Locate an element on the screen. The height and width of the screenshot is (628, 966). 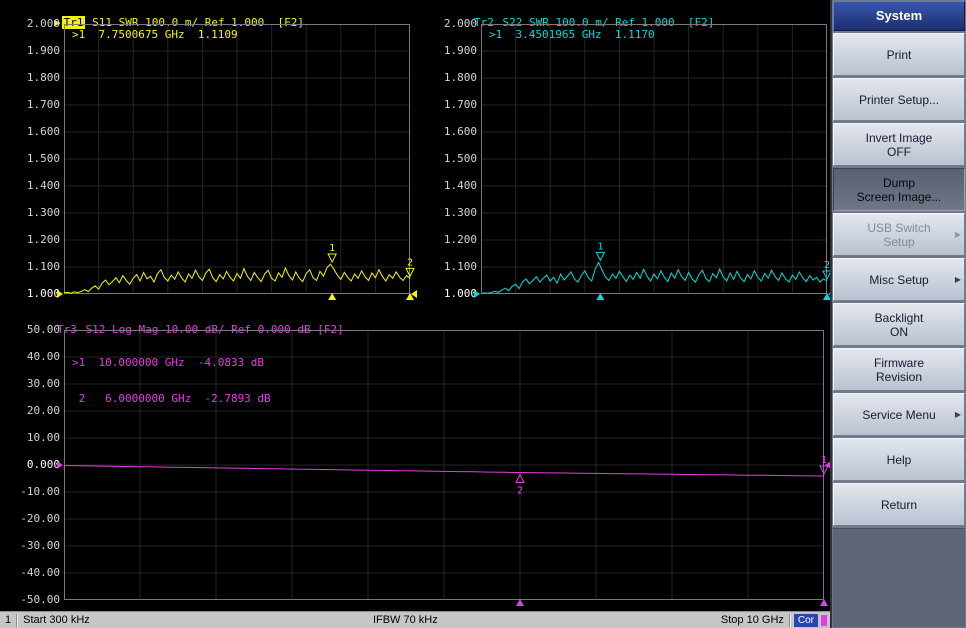
y-axis-label: 1.000 is located at coordinates (43, 293).